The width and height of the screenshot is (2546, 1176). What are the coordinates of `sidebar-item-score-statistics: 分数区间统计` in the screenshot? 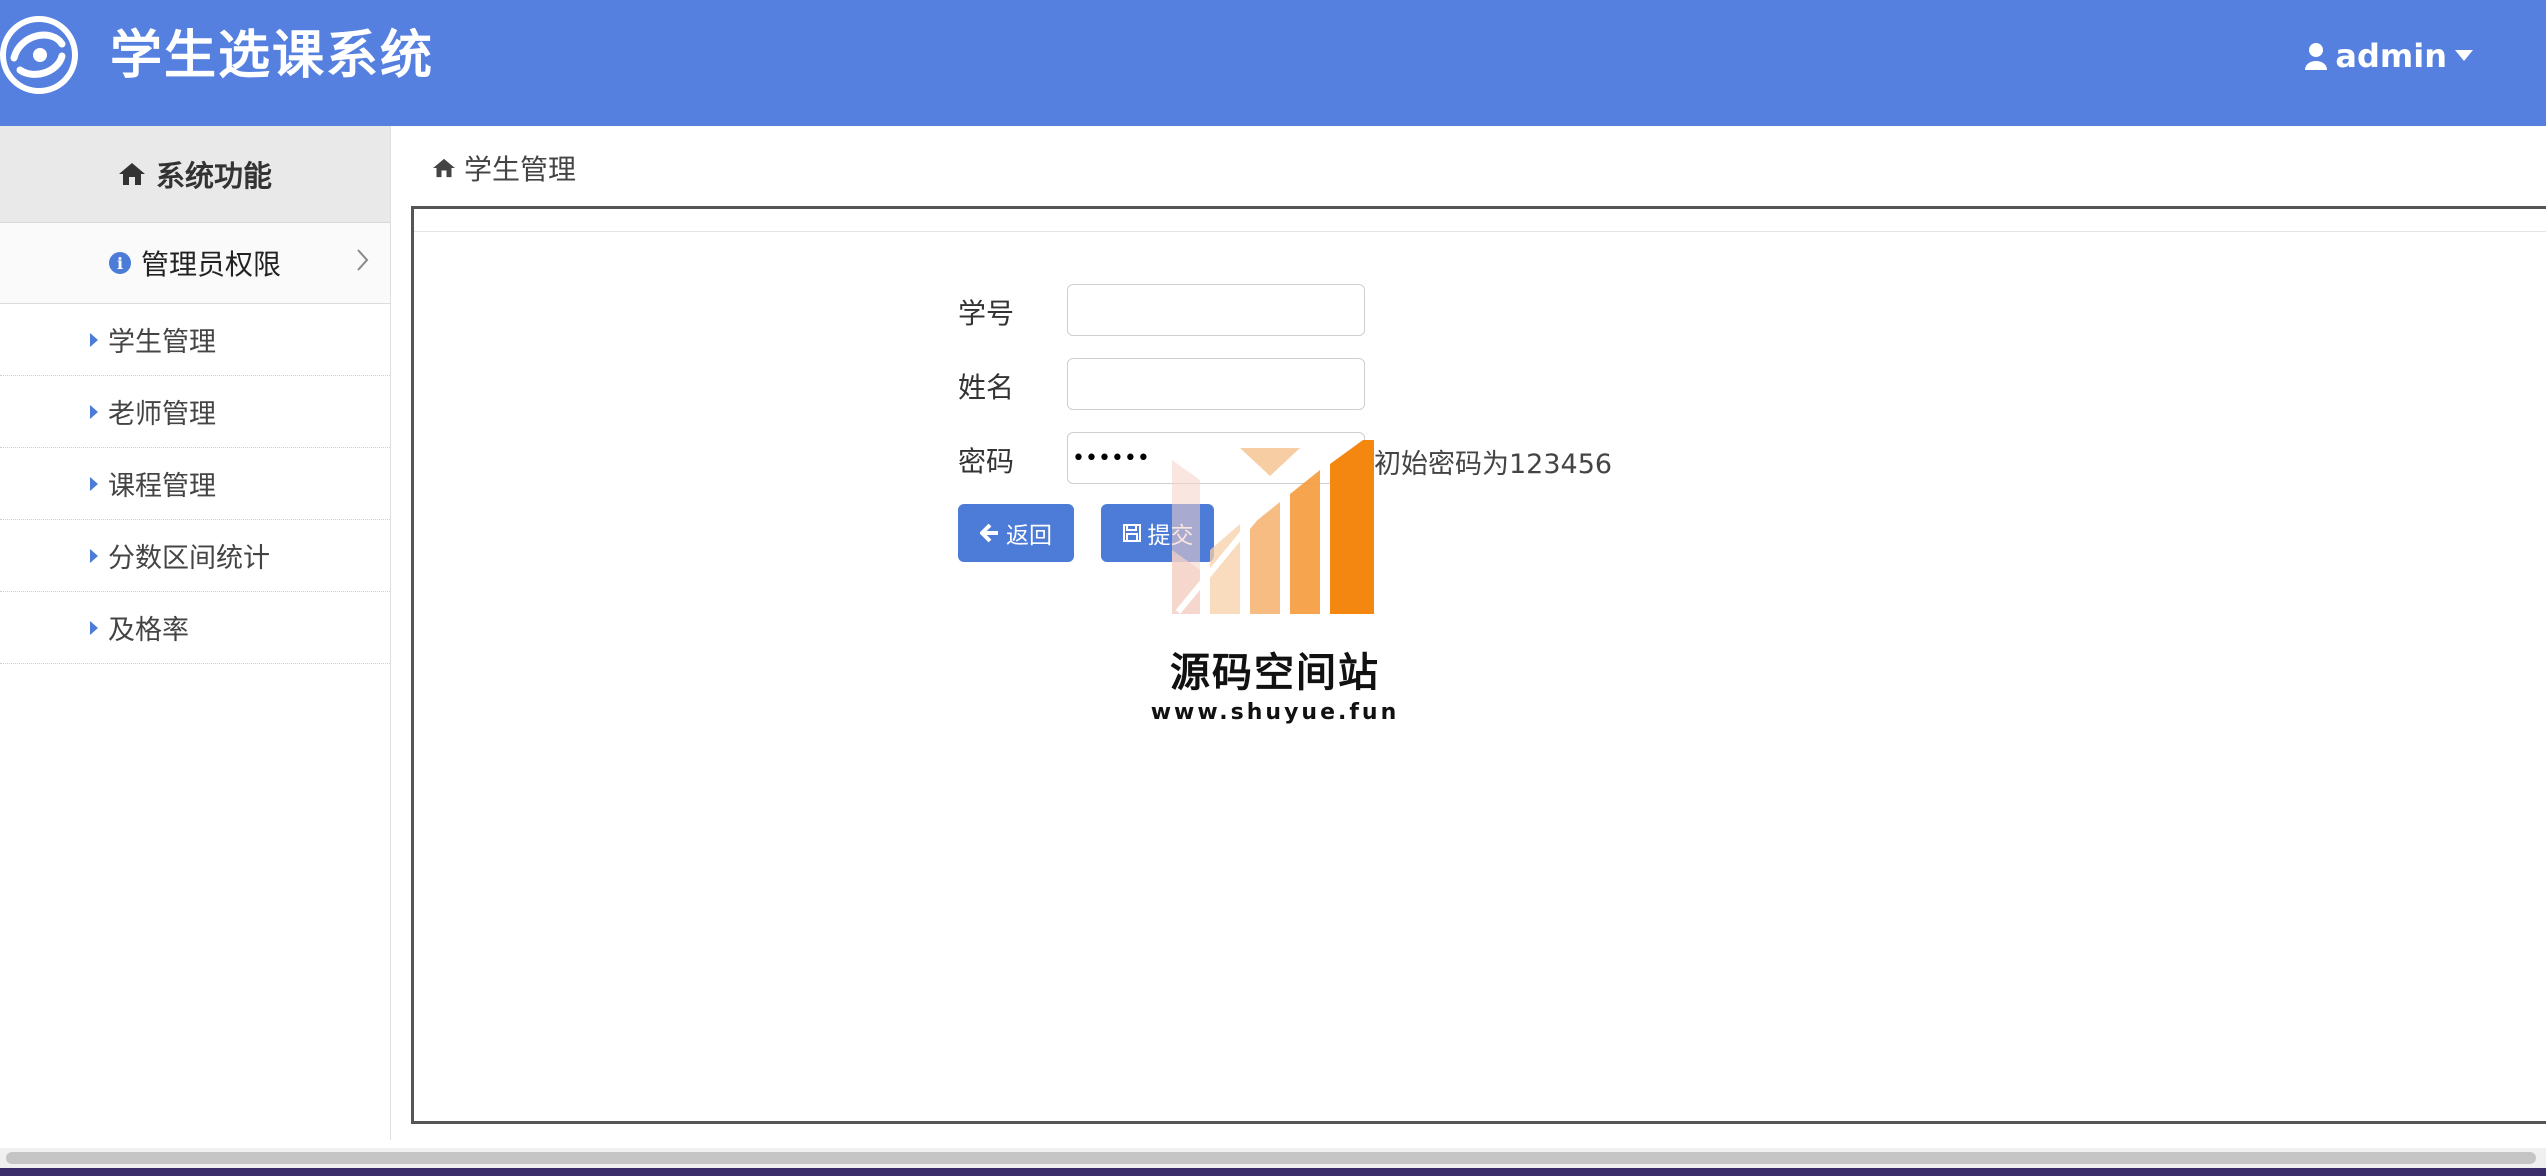 It's located at (195, 556).